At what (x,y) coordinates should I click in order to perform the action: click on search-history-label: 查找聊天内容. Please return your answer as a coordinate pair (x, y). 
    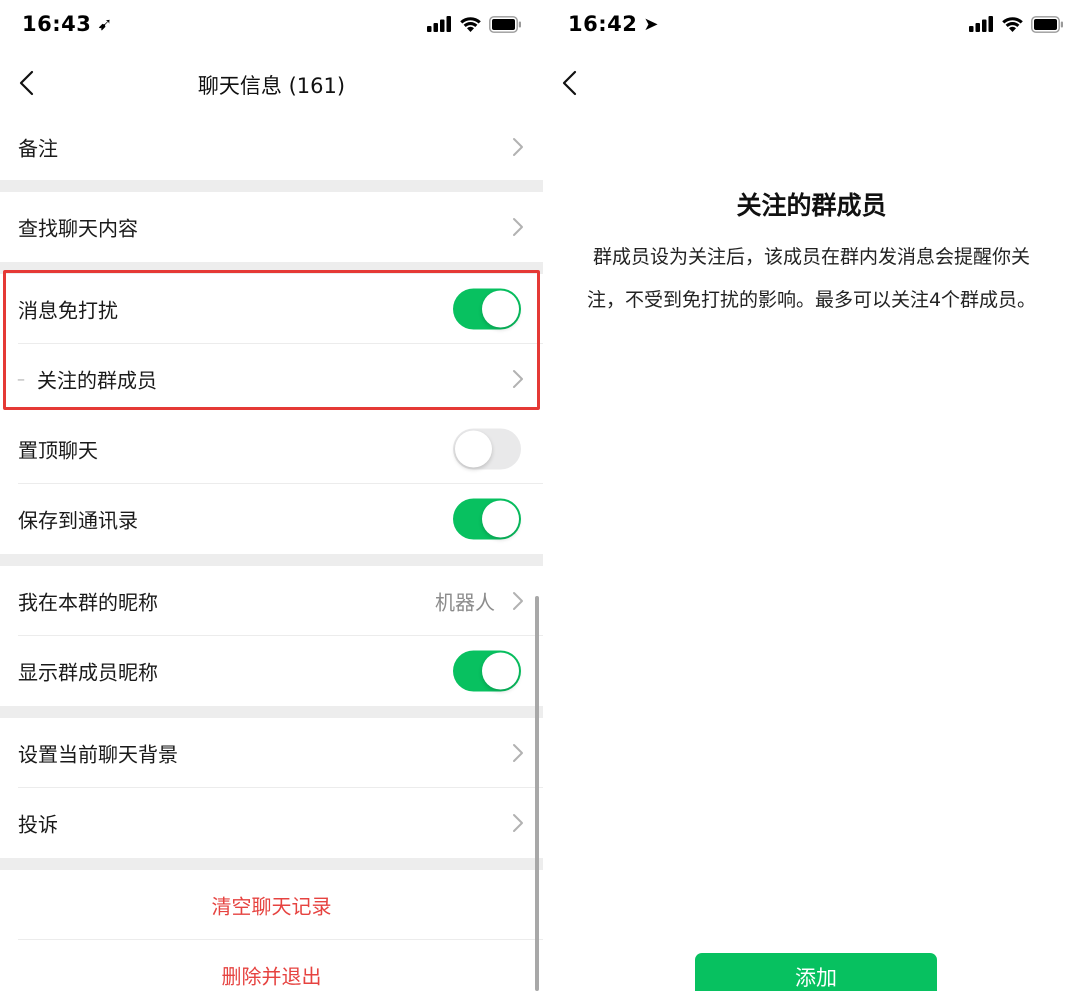
    Looking at the image, I should click on (78, 228).